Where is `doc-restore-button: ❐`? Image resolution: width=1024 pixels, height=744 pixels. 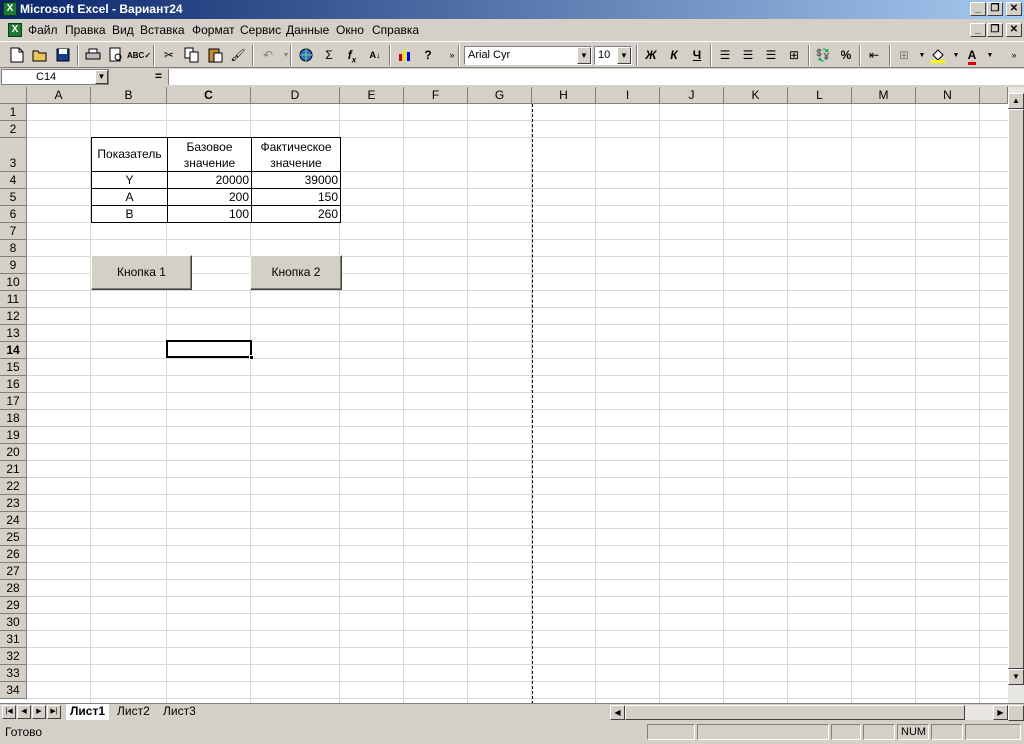 doc-restore-button: ❐ is located at coordinates (995, 30).